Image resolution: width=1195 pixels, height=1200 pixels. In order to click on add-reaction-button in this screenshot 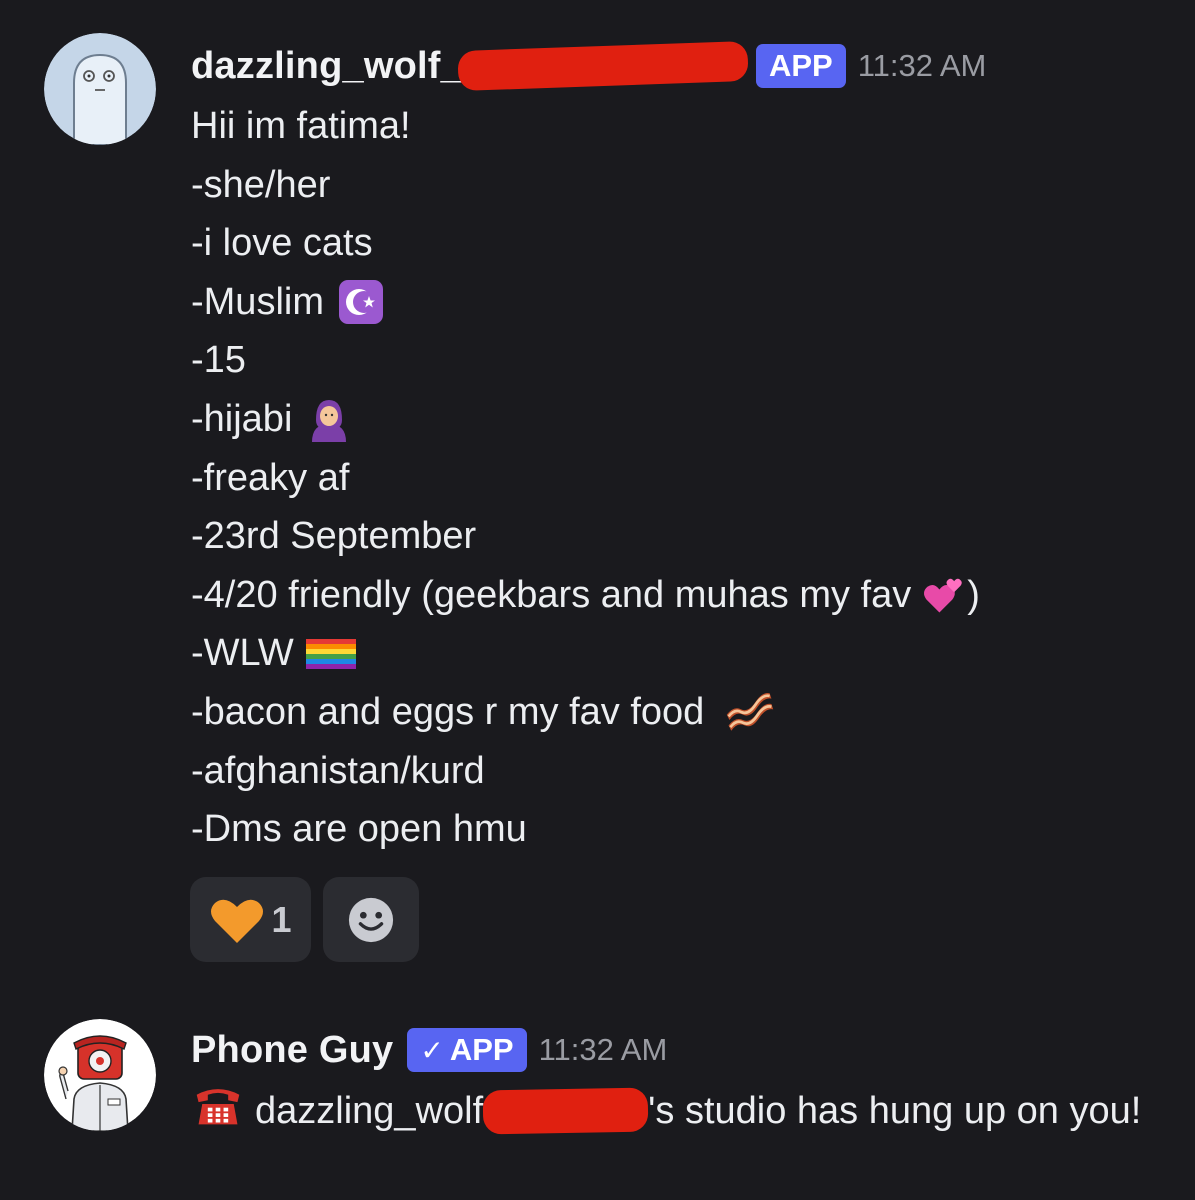, I will do `click(371, 919)`.